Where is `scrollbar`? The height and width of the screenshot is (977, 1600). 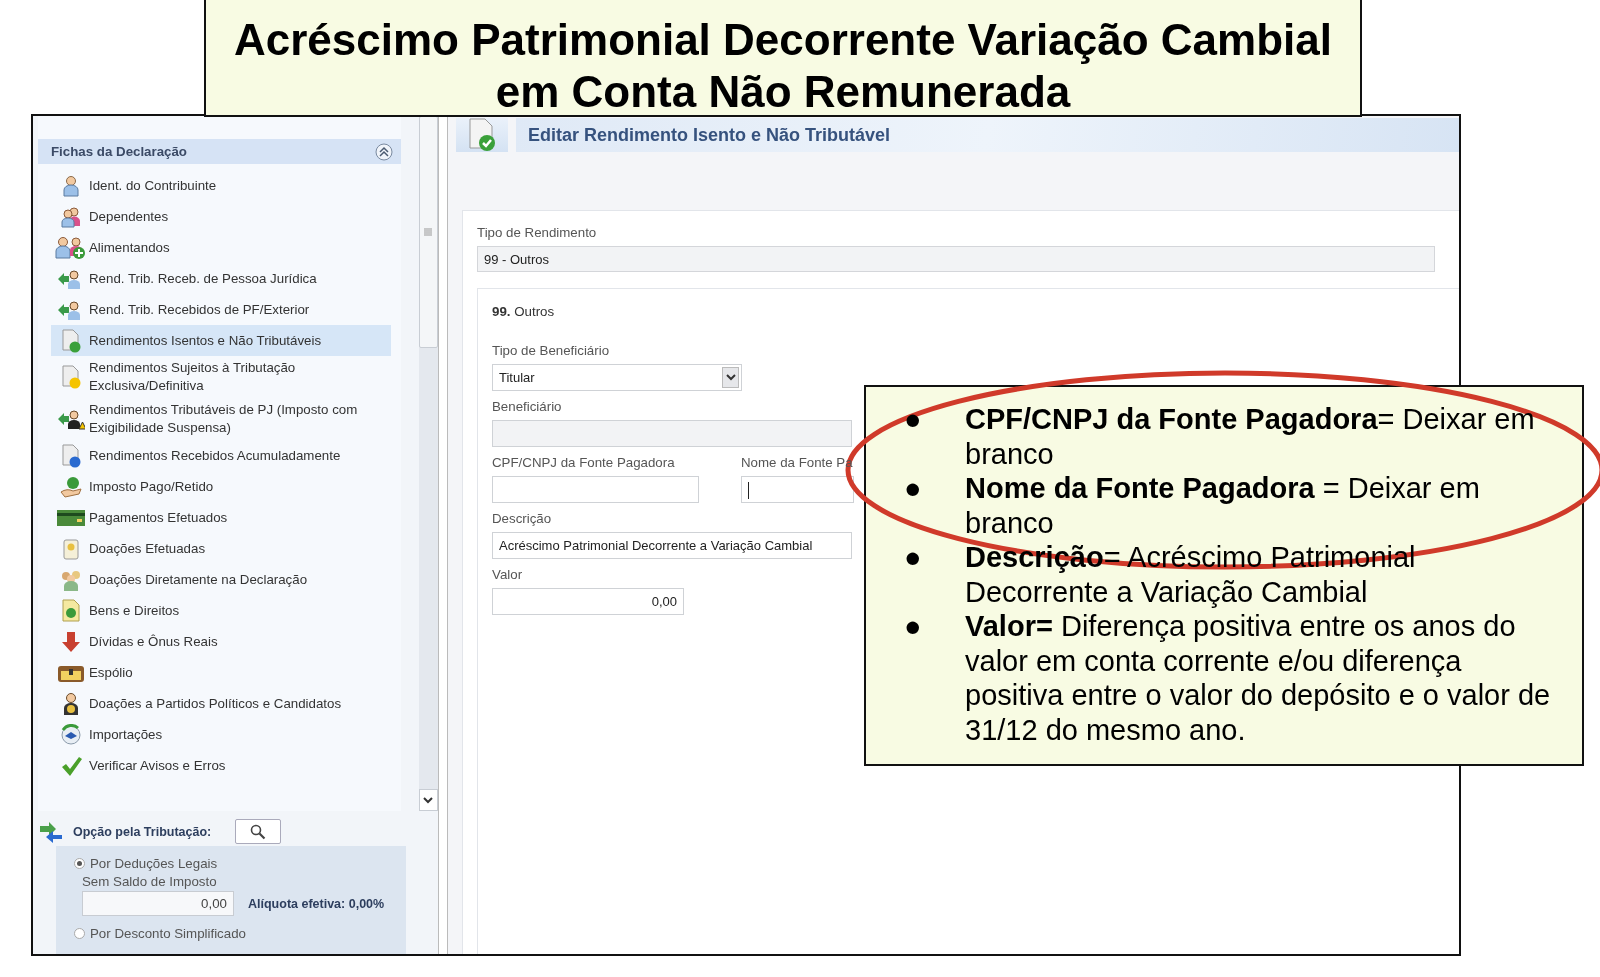
scrollbar is located at coordinates (428, 463).